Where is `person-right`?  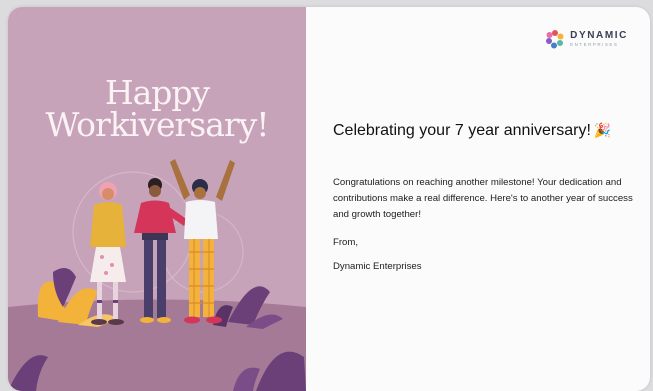 person-right is located at coordinates (202, 241).